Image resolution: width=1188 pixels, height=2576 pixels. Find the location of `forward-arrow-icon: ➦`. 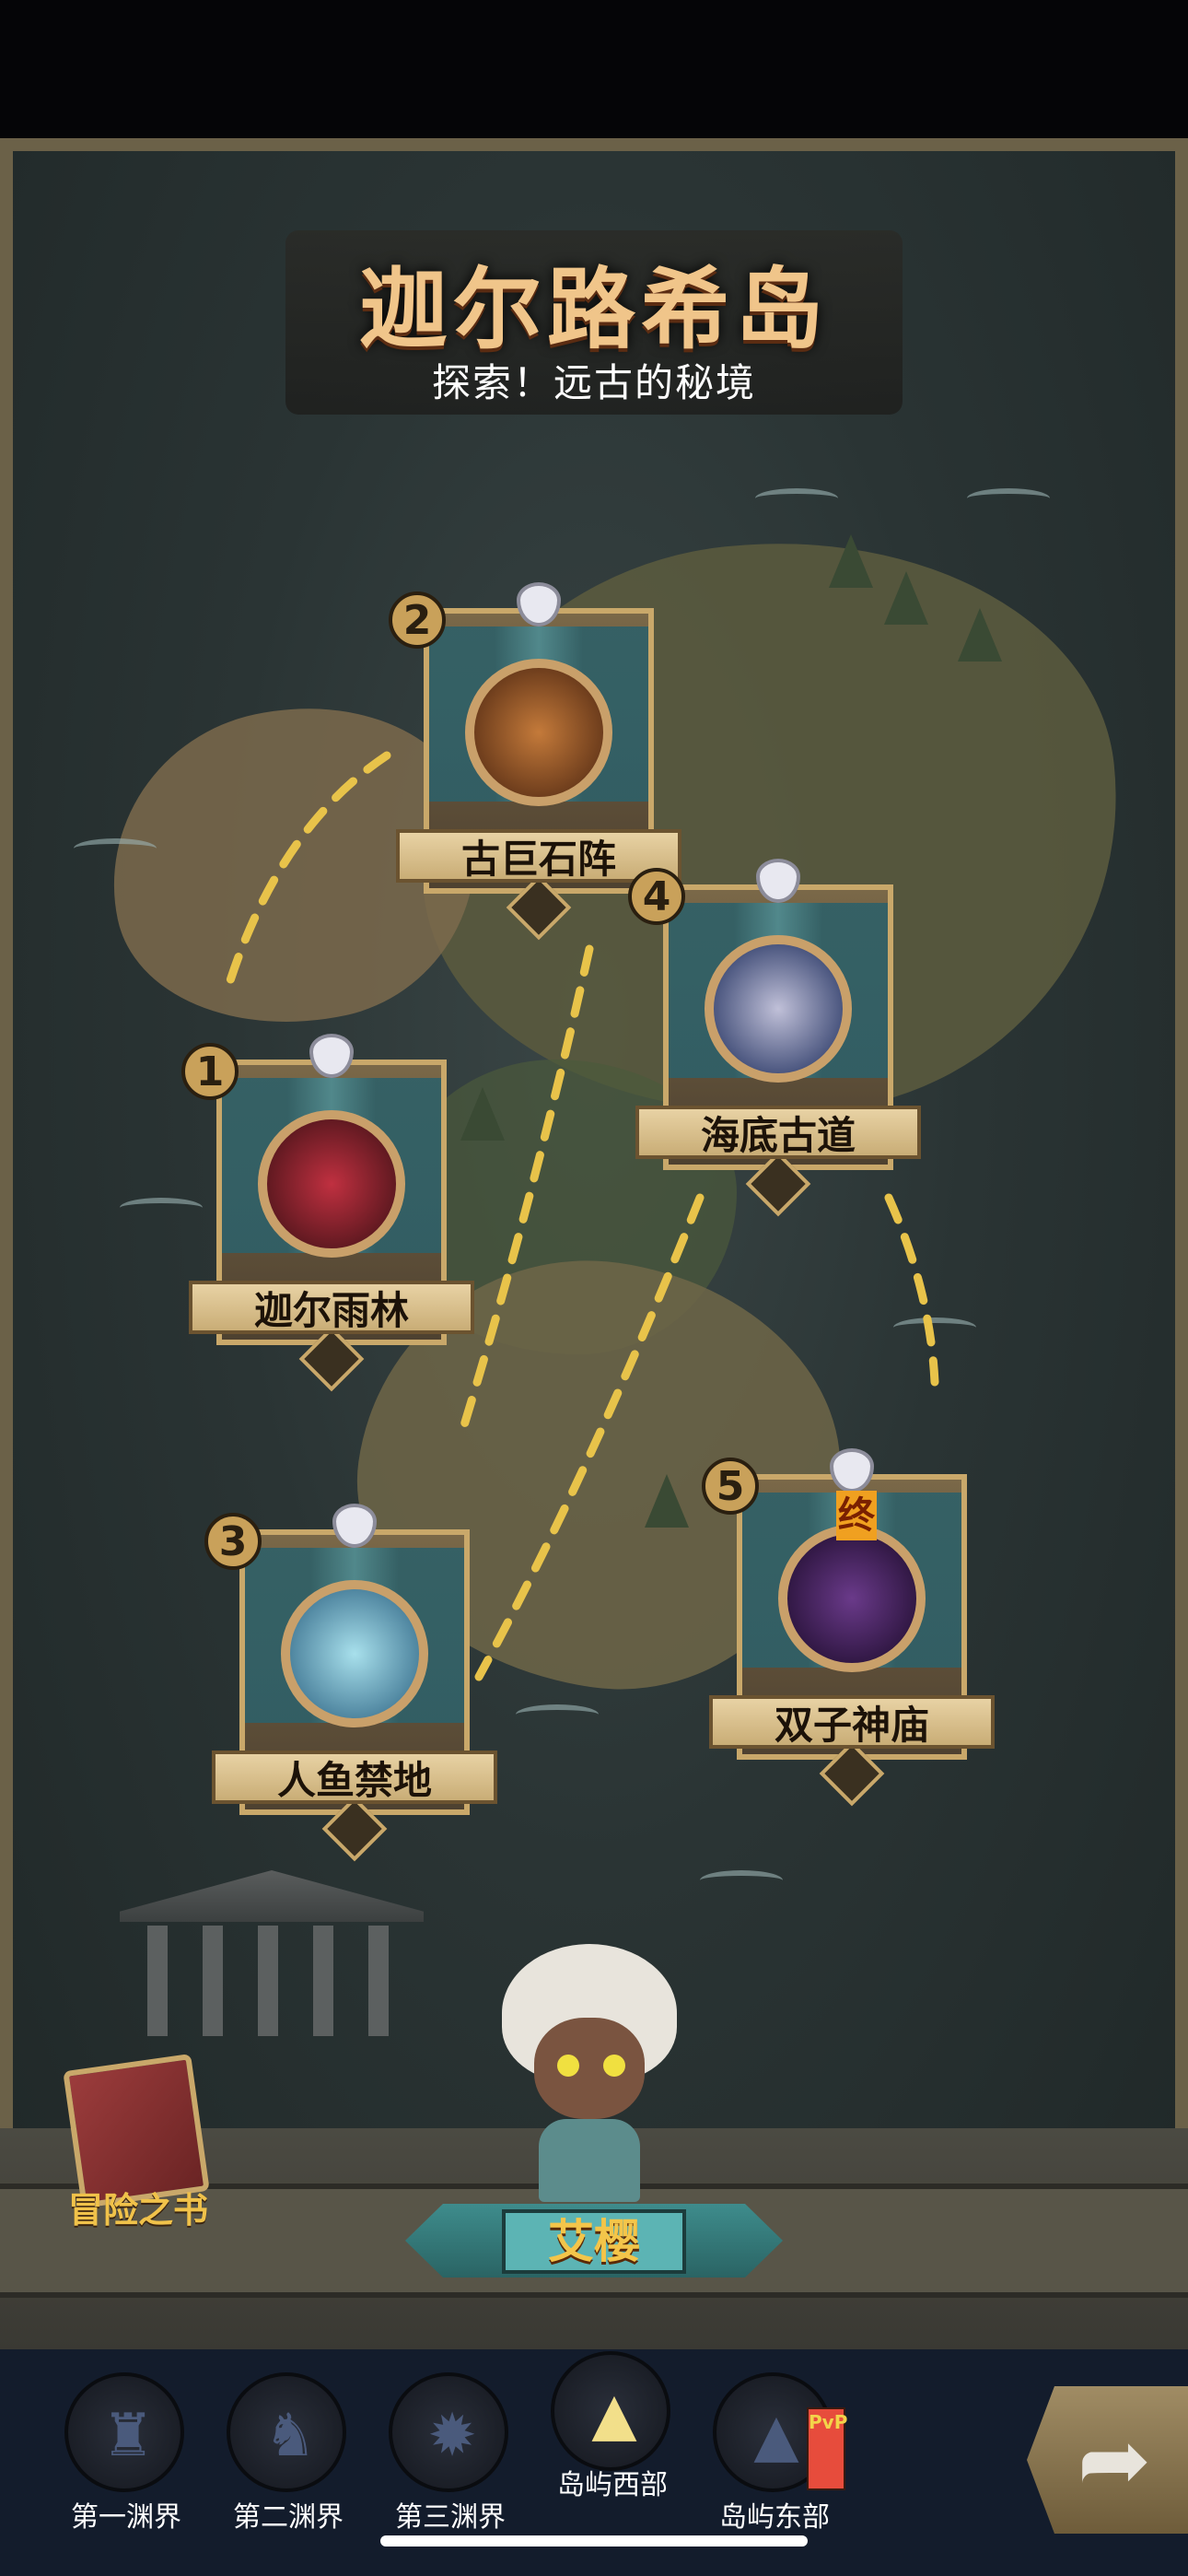

forward-arrow-icon: ➦ is located at coordinates (1114, 2460).